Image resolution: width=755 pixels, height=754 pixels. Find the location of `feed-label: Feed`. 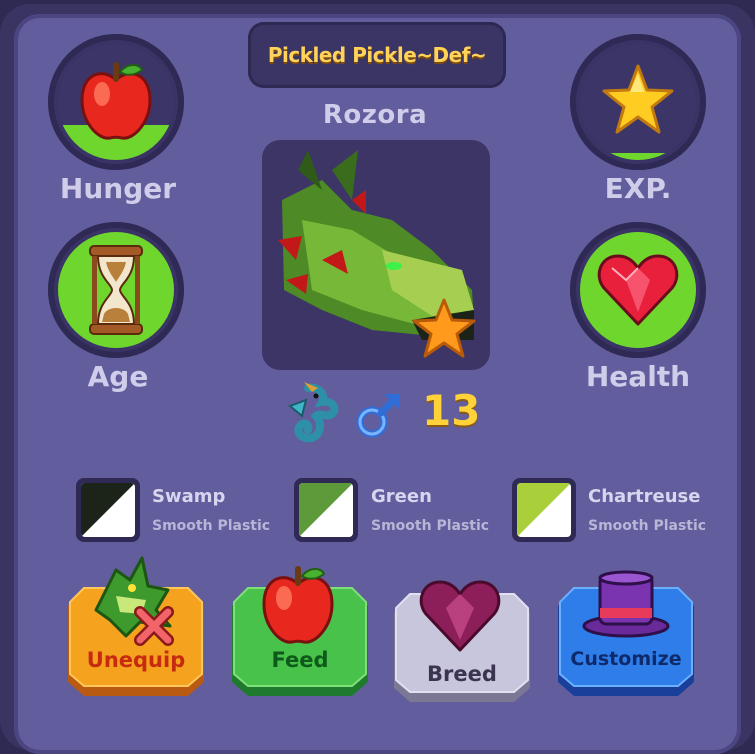

feed-label: Feed is located at coordinates (300, 660).